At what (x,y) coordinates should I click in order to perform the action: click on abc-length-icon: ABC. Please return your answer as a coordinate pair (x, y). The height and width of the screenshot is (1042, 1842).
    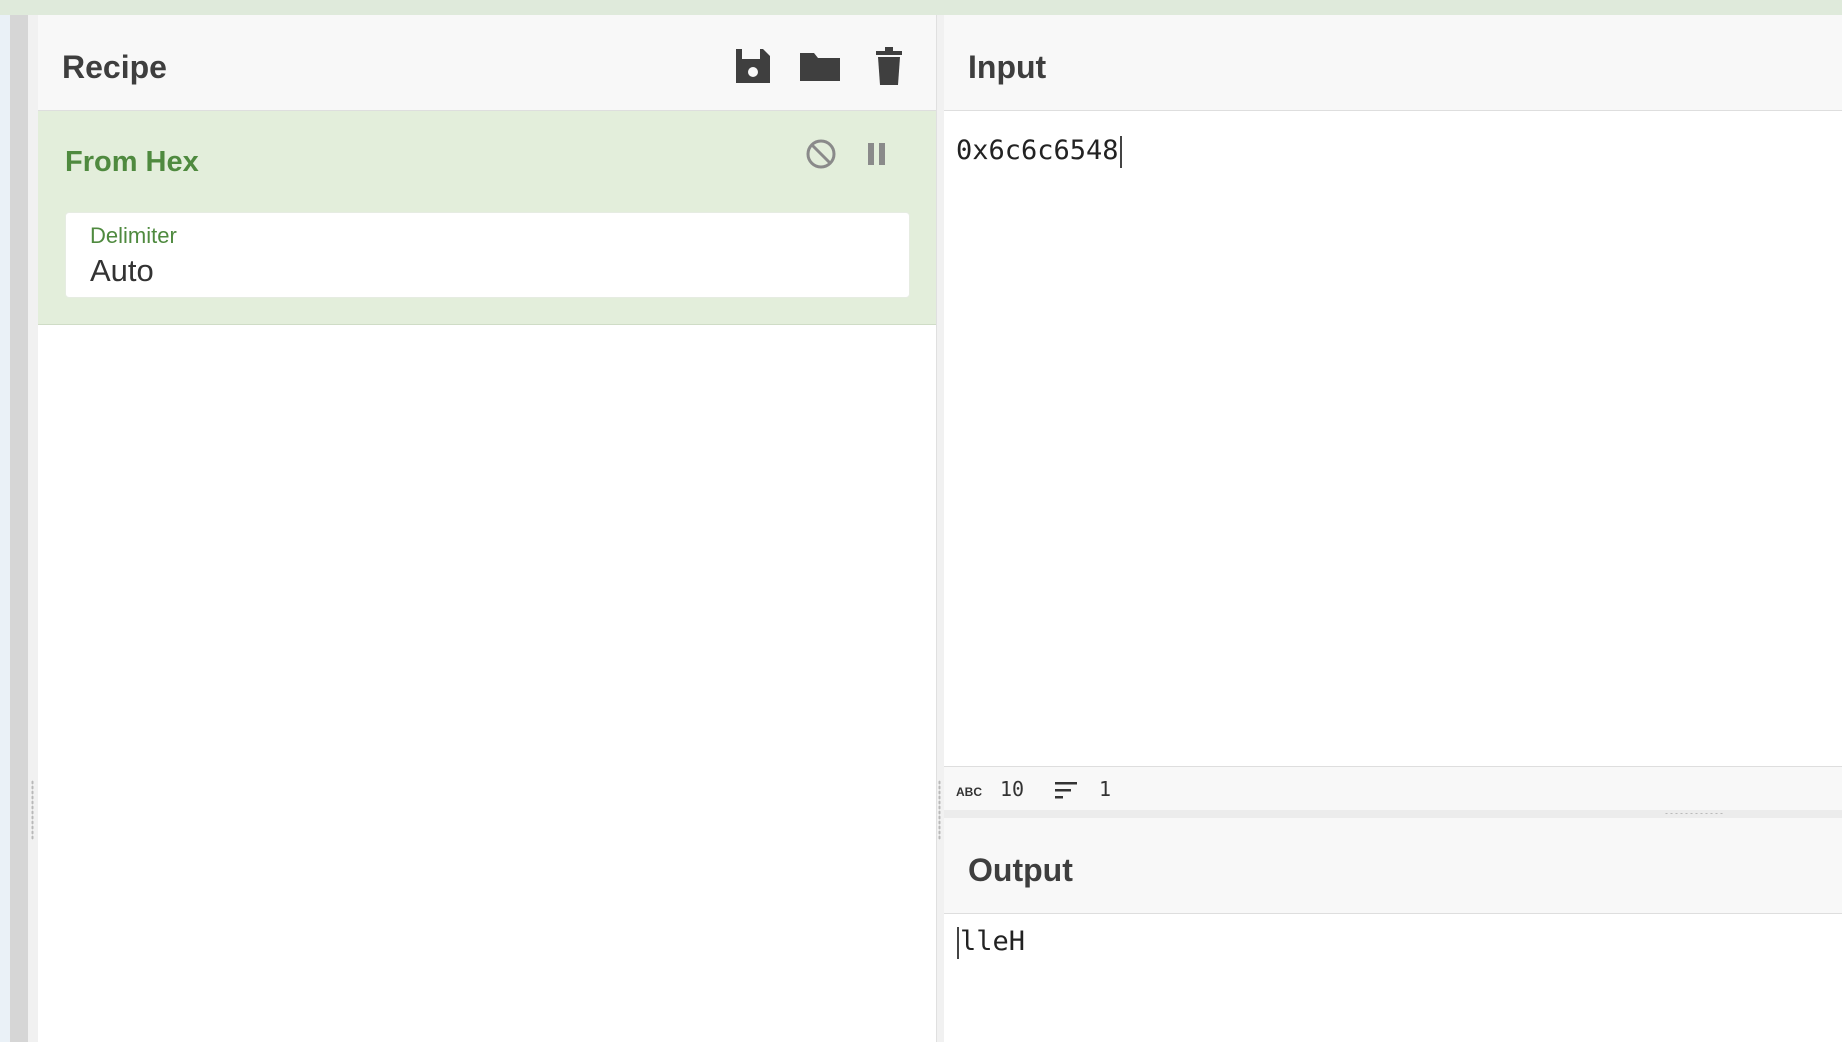
    Looking at the image, I should click on (969, 792).